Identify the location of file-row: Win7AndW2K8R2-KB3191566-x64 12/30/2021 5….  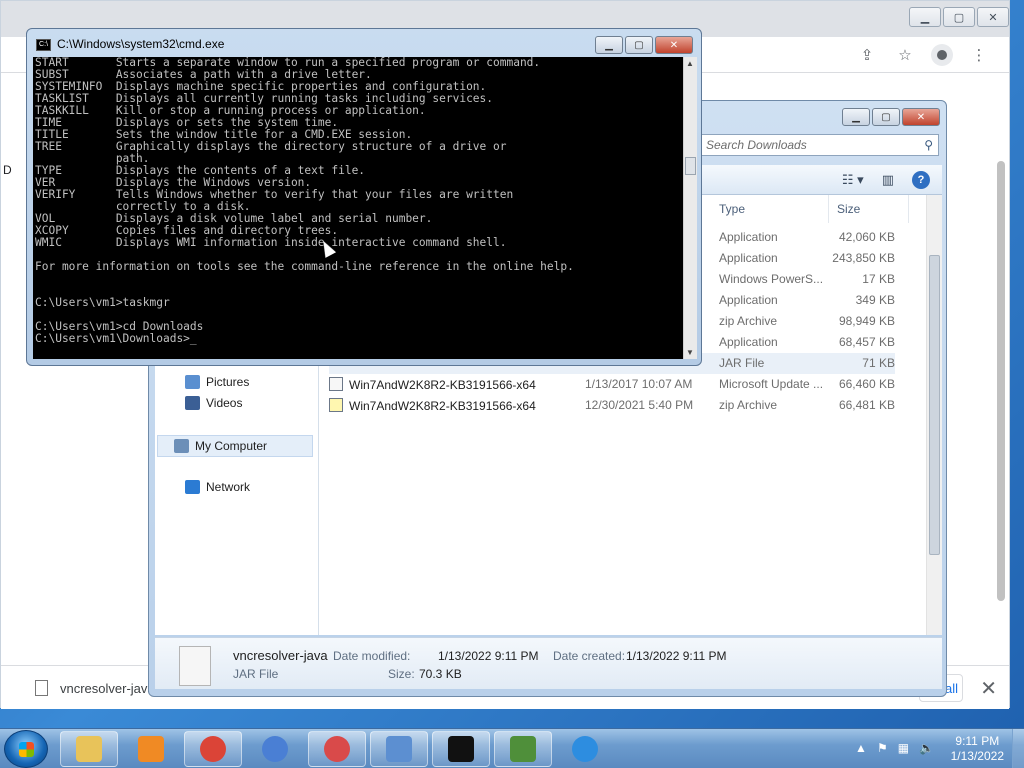
(612, 405).